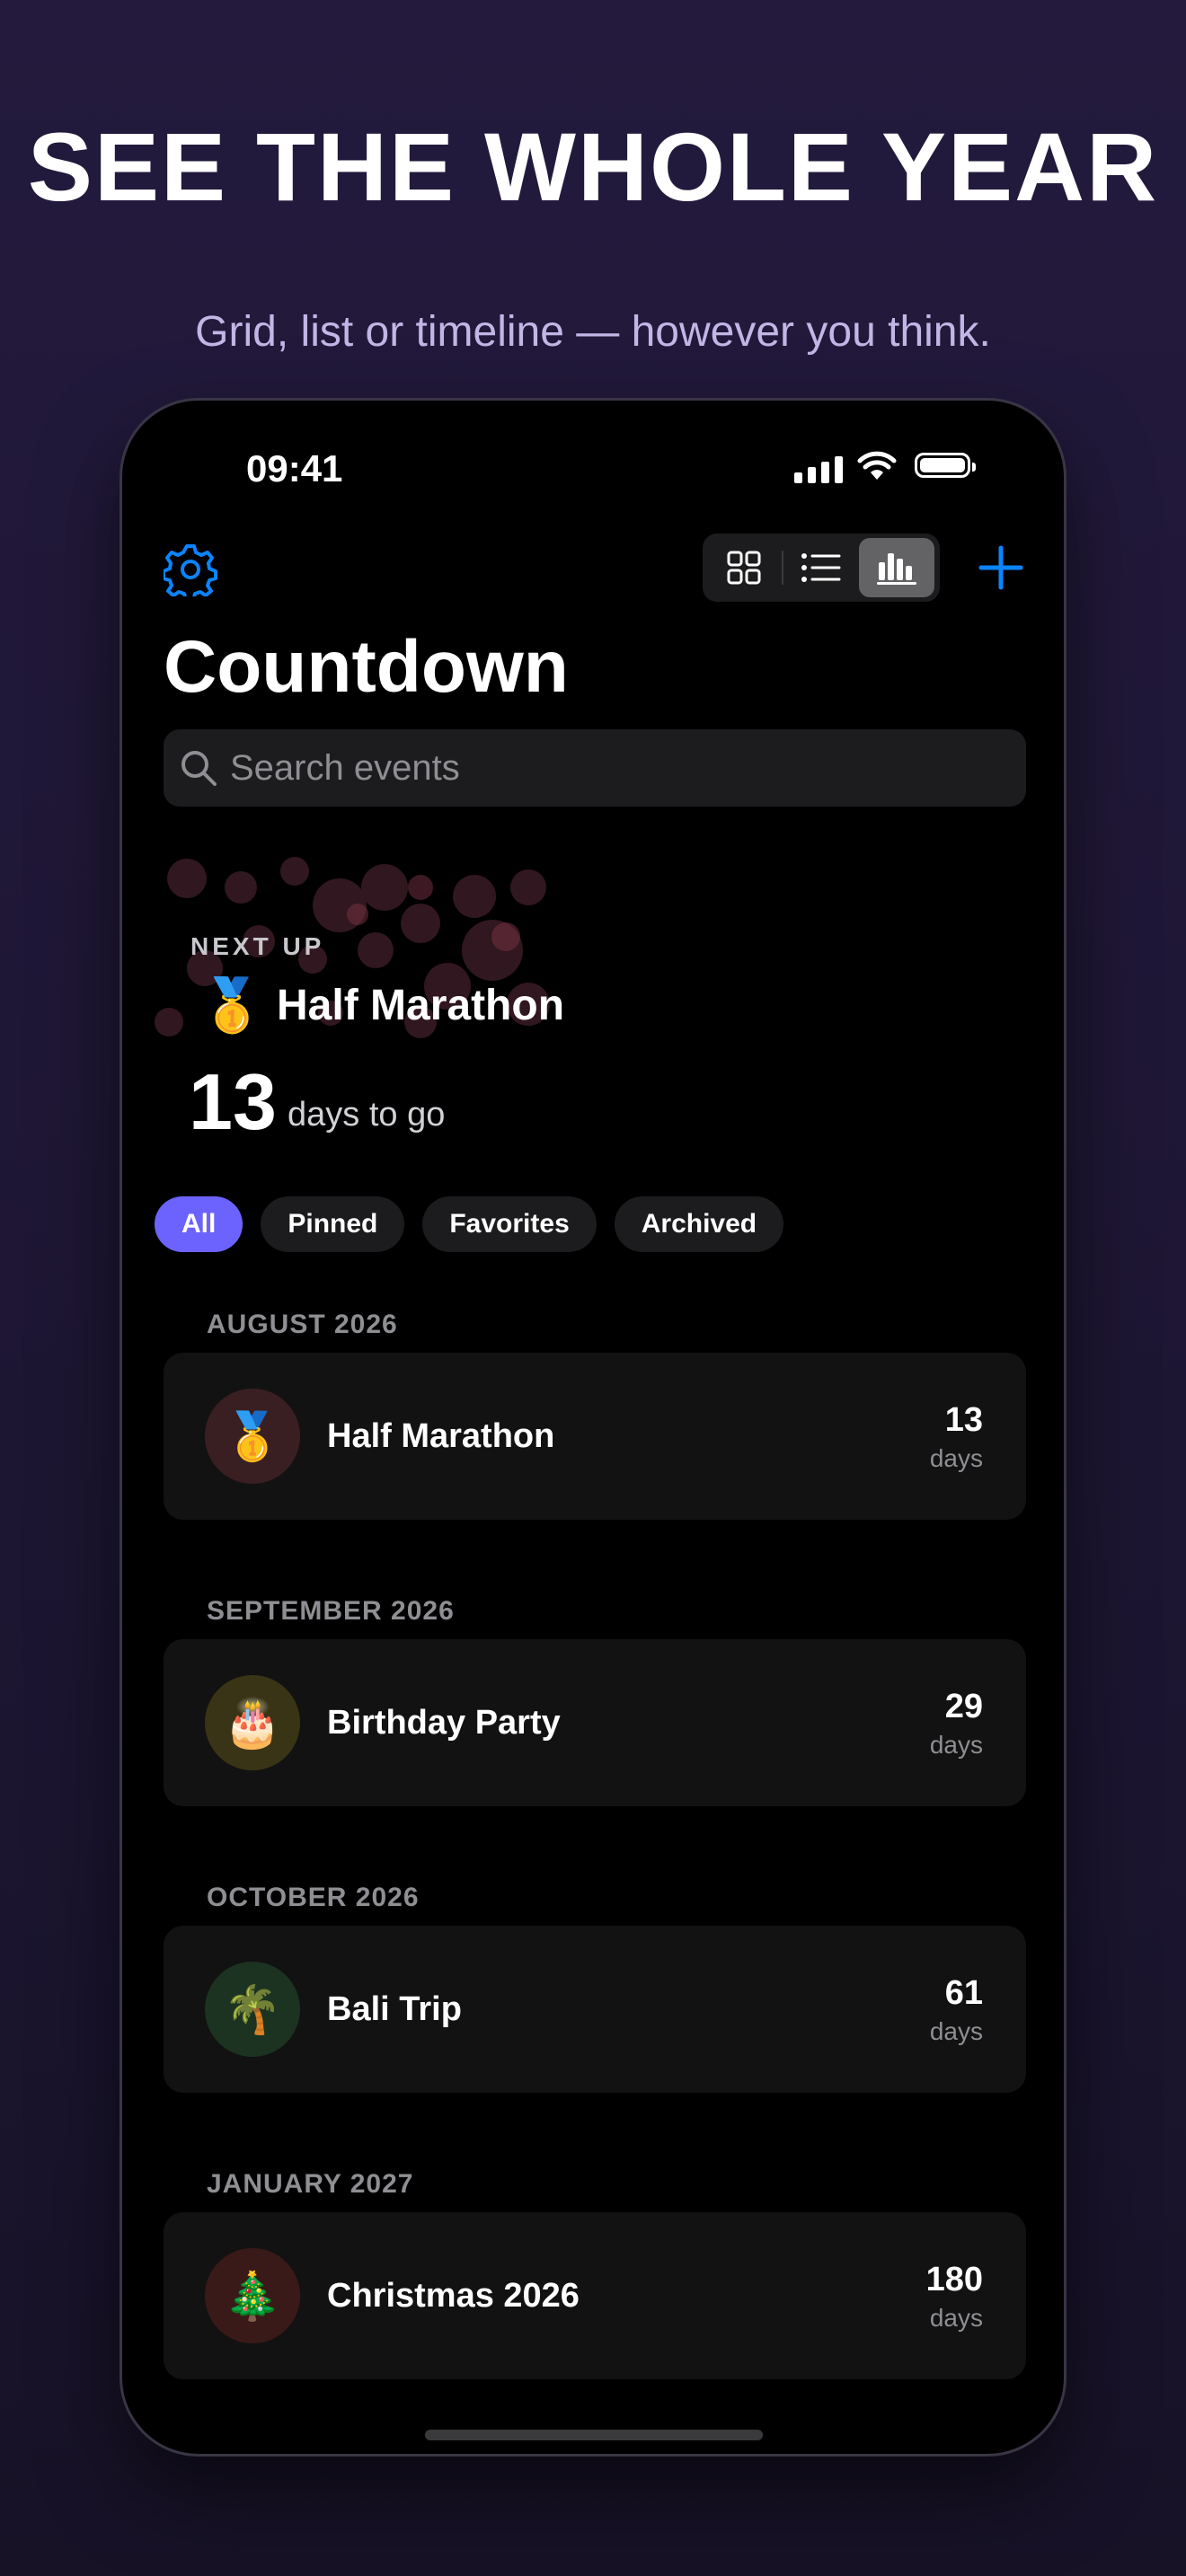 Image resolution: width=1186 pixels, height=2576 pixels. What do you see at coordinates (394, 2009) in the screenshot?
I see `event-name: Bali Trip` at bounding box center [394, 2009].